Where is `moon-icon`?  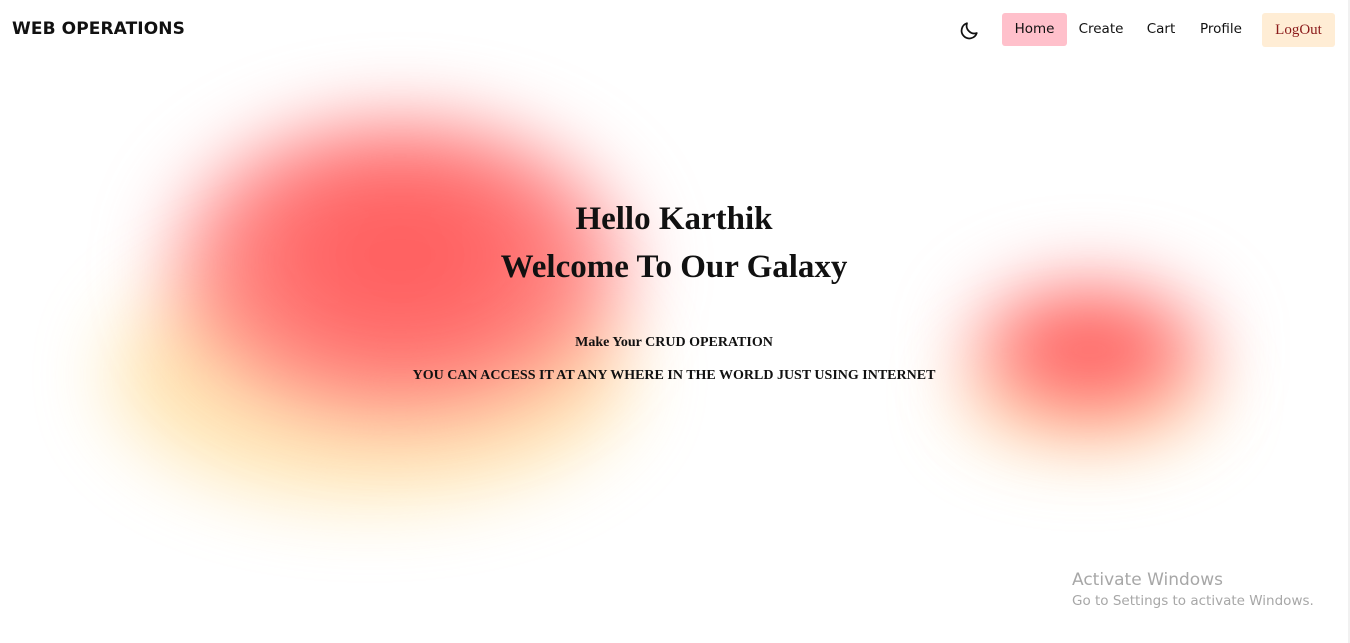 moon-icon is located at coordinates (969, 31).